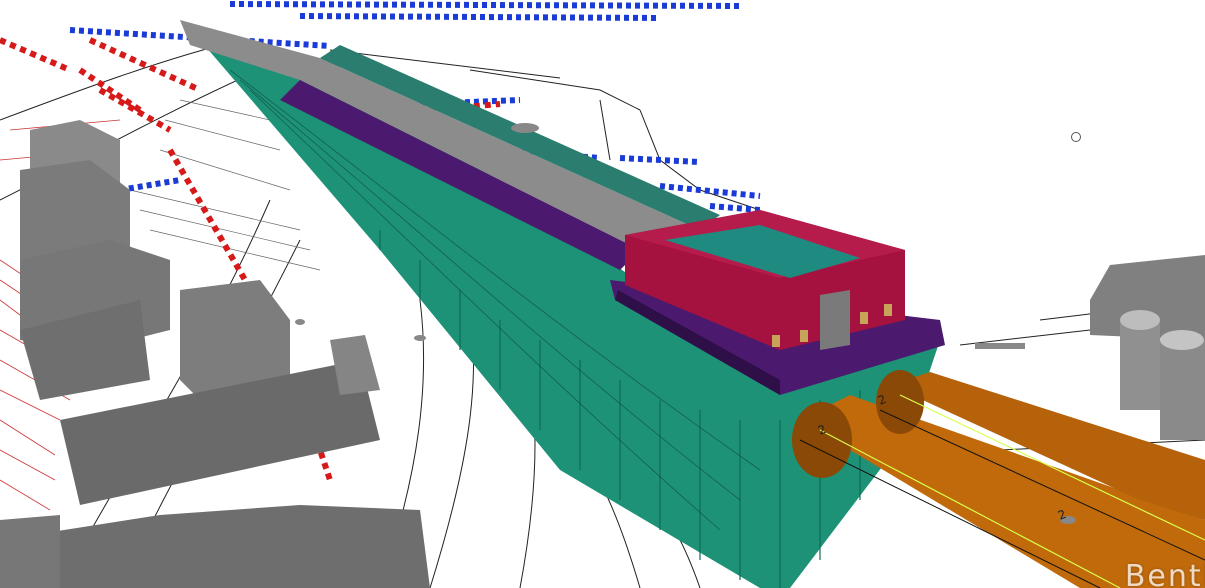 The image size is (1205, 588). Describe the element at coordinates (1076, 137) in the screenshot. I see `orbit-target-icon` at that location.